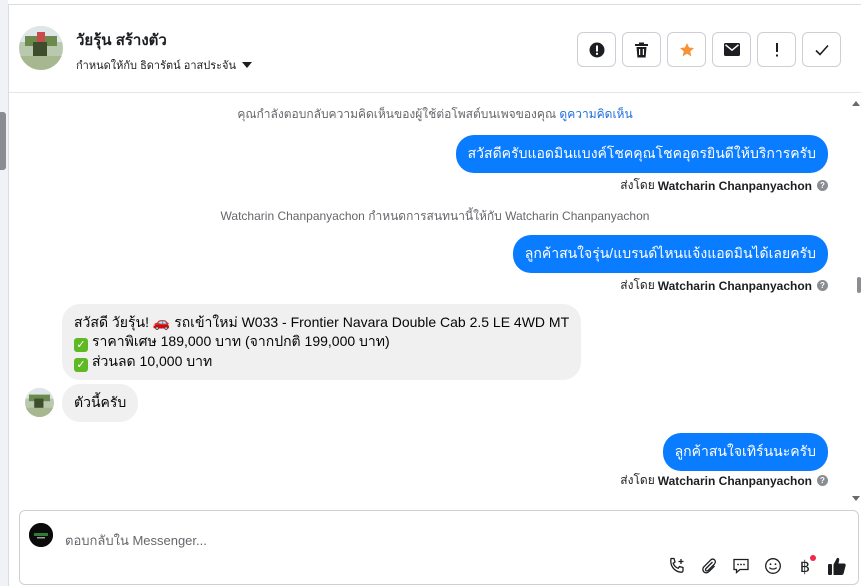 The image size is (861, 586). Describe the element at coordinates (757, 566) in the screenshot. I see `composer-tools: ฿` at that location.